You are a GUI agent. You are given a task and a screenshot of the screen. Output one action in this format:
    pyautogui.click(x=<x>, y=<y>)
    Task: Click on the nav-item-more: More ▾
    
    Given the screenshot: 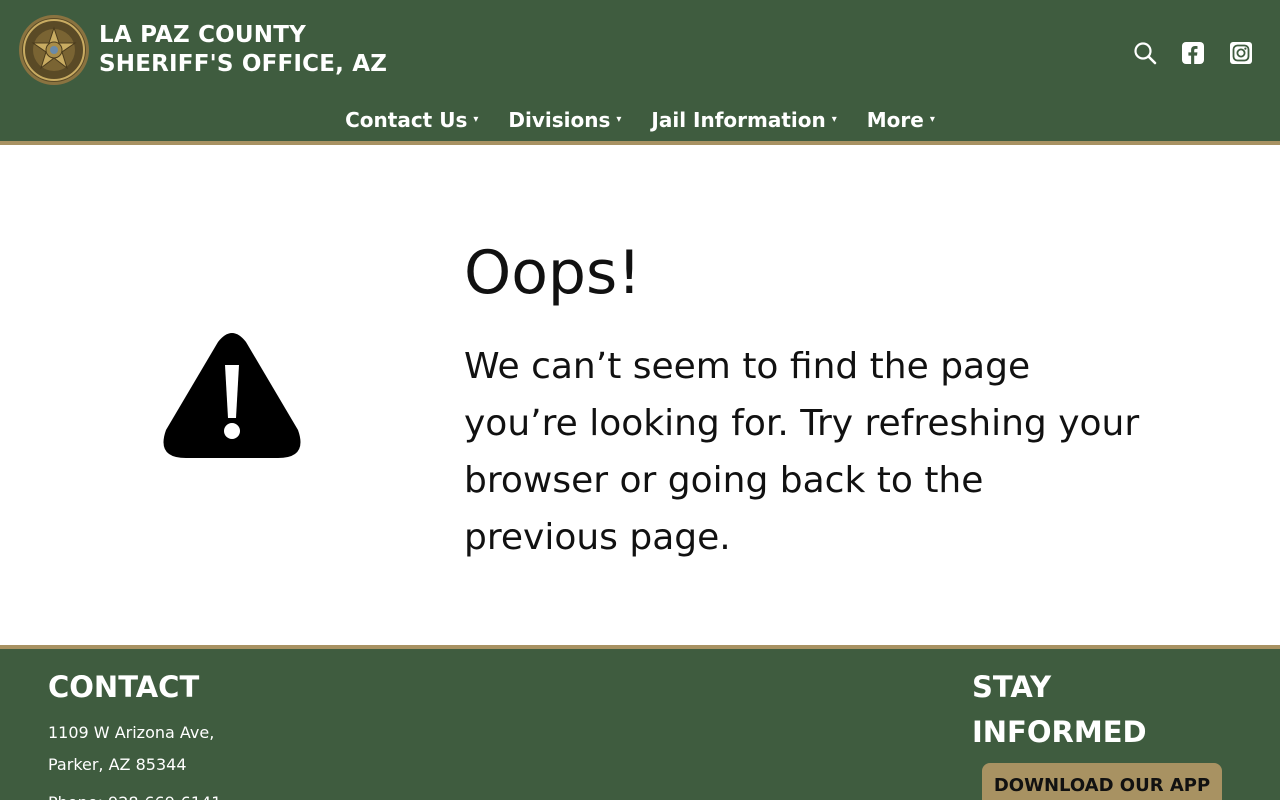 What is the action you would take?
    pyautogui.click(x=901, y=120)
    